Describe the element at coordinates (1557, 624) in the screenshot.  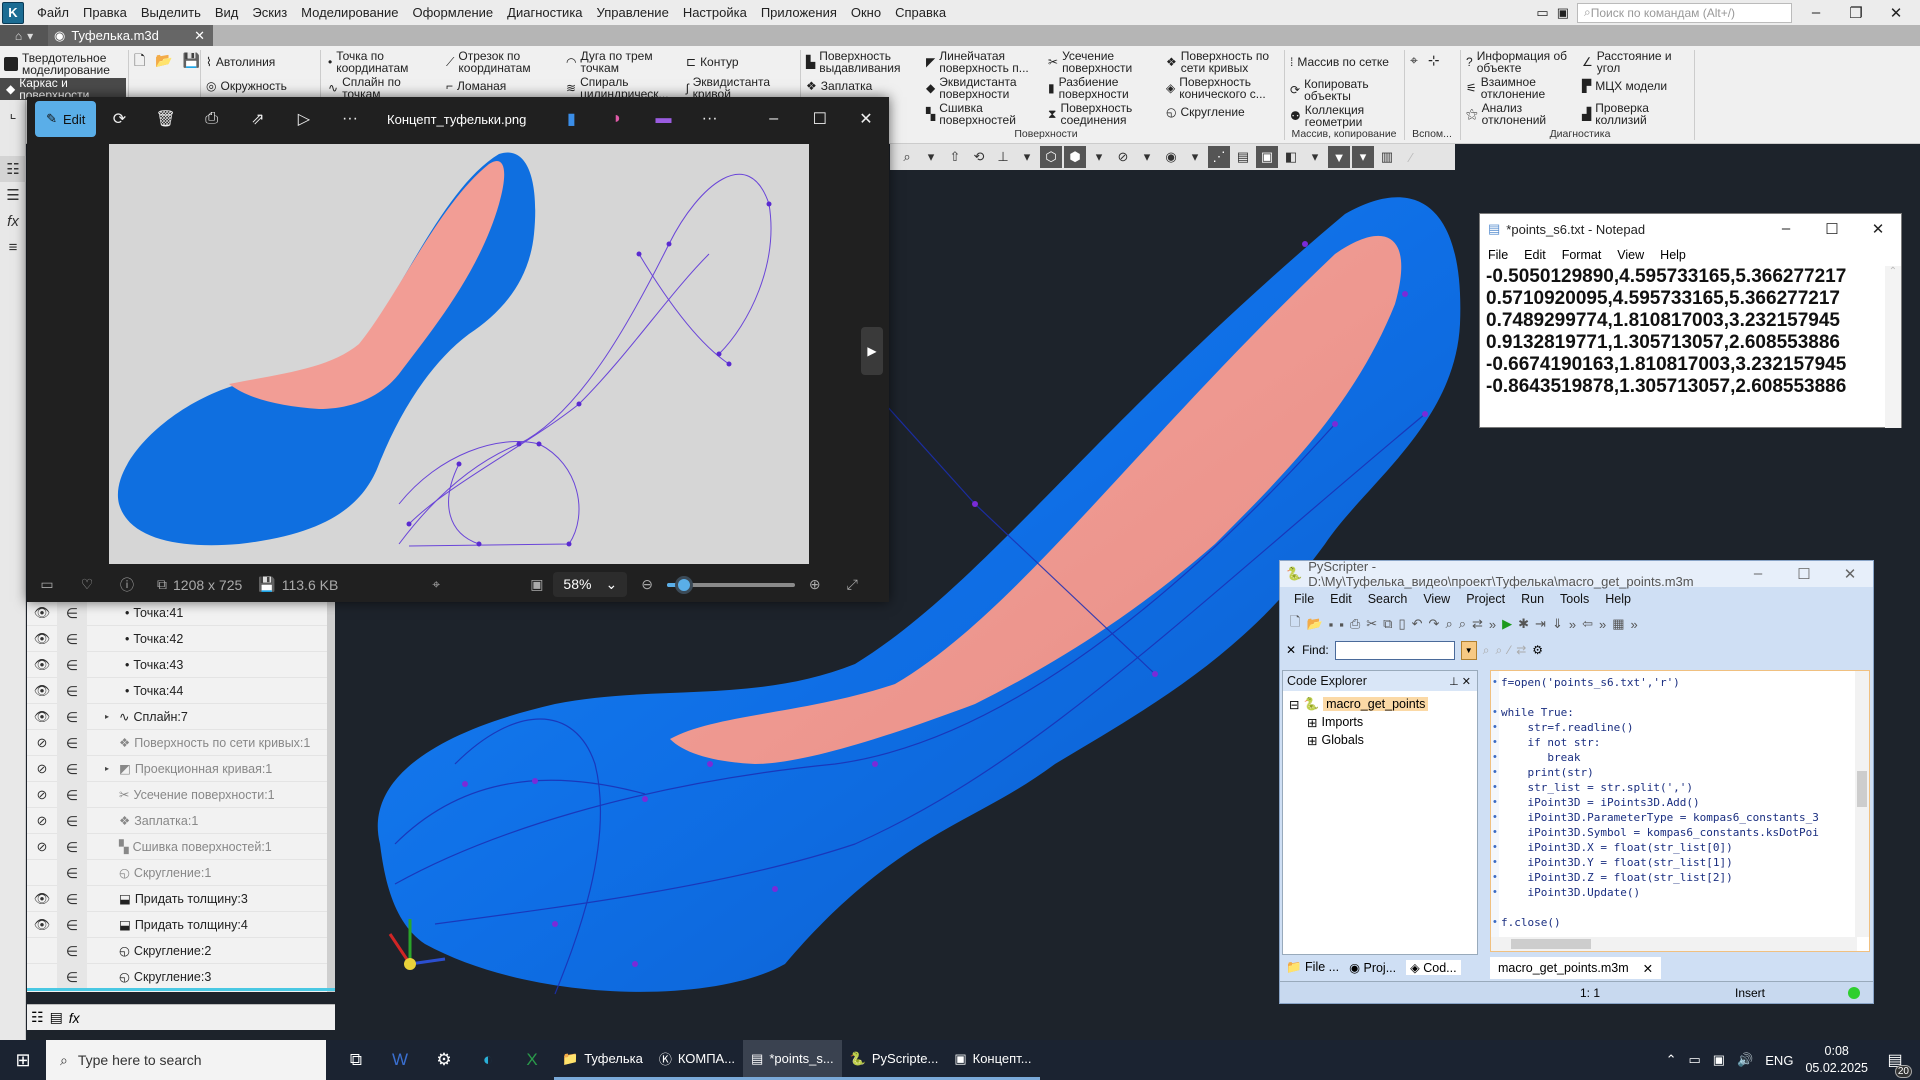
I see `step-into-icon: ⇓` at that location.